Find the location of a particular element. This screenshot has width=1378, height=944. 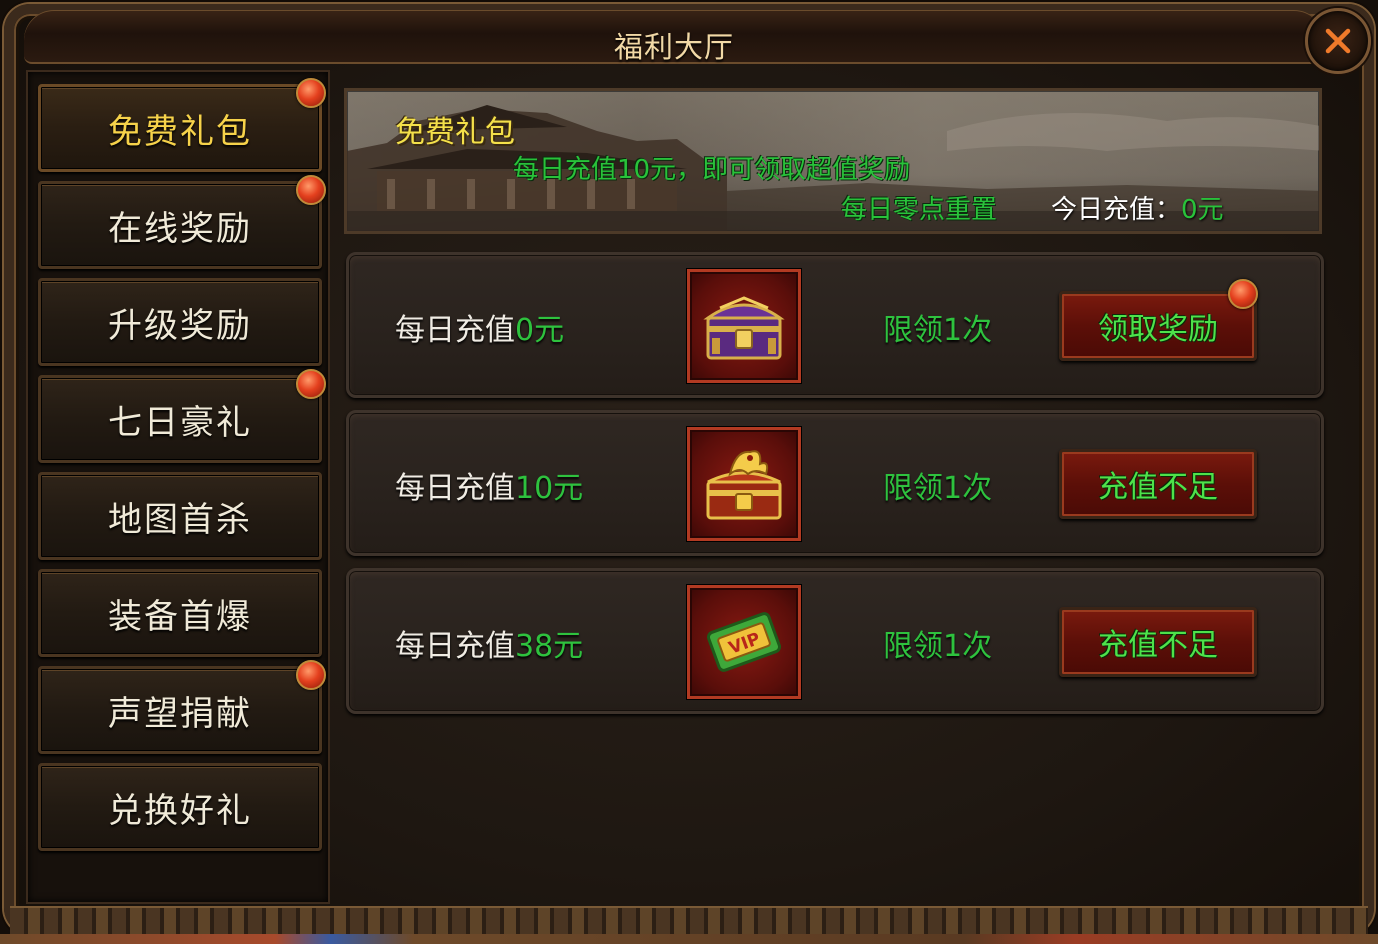

purple-treasure-chest-icon is located at coordinates (744, 328).